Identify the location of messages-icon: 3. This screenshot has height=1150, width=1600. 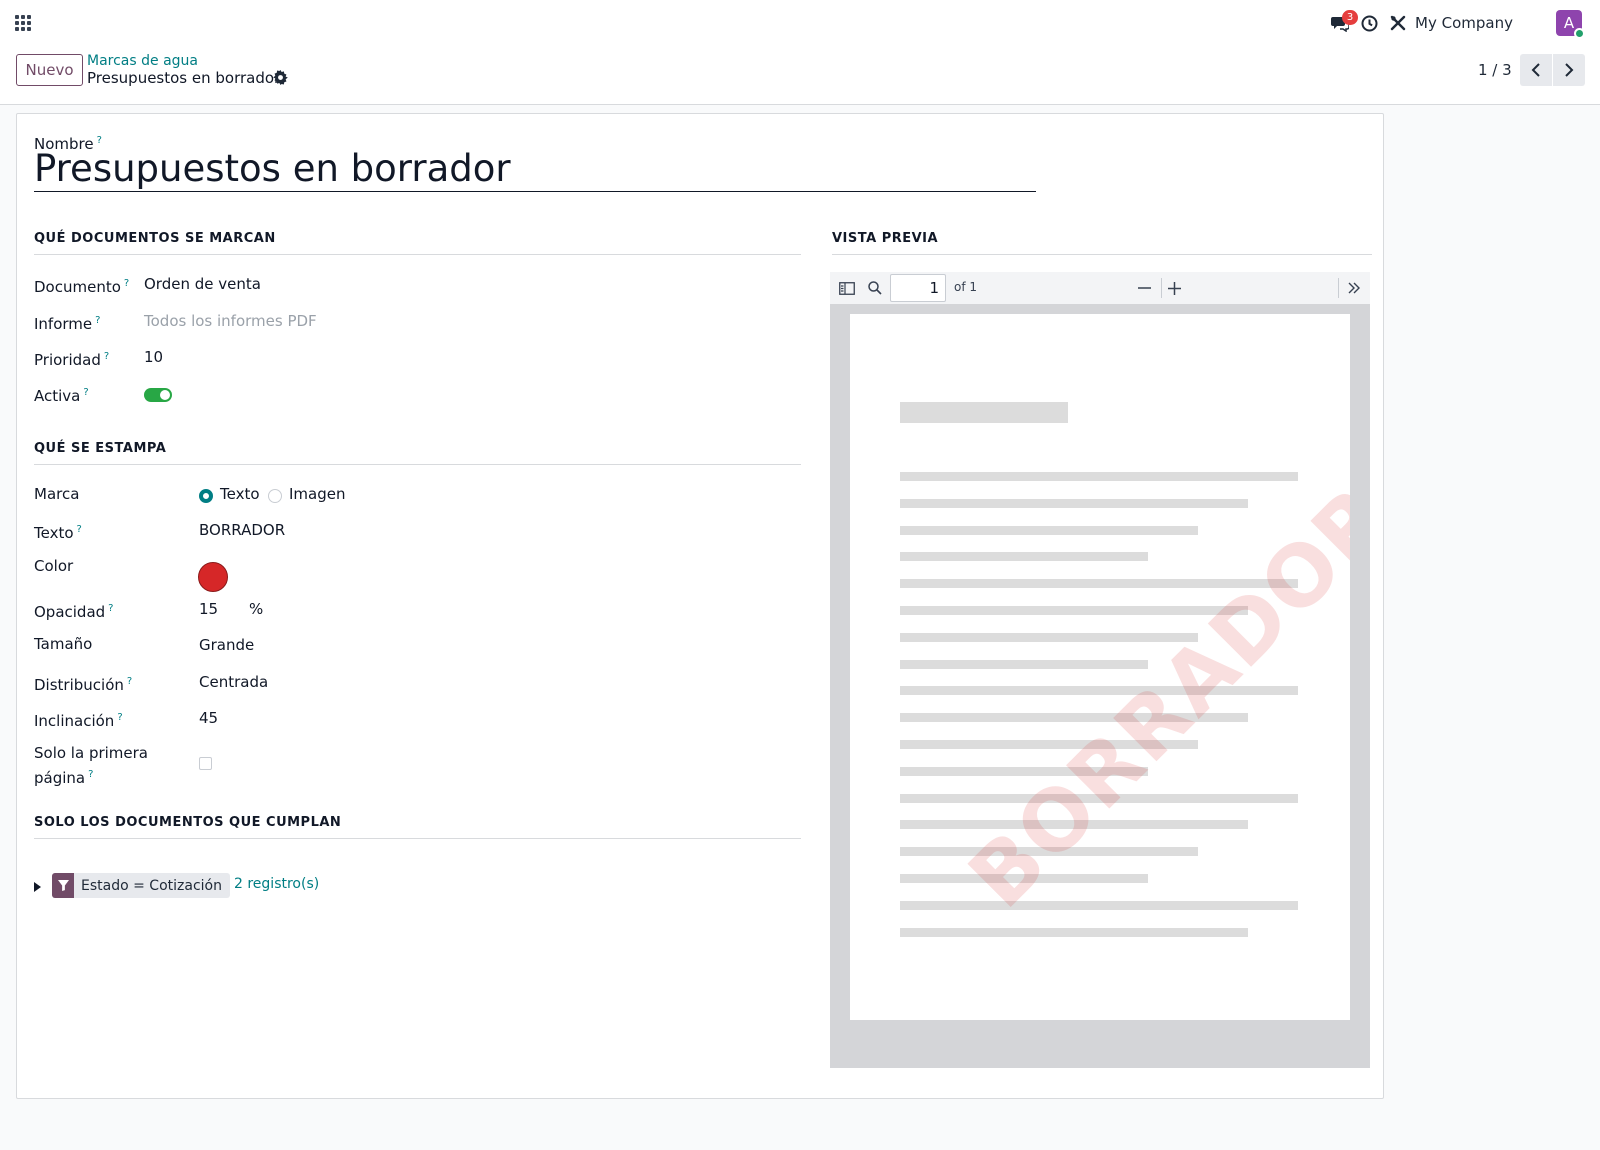
(1341, 23).